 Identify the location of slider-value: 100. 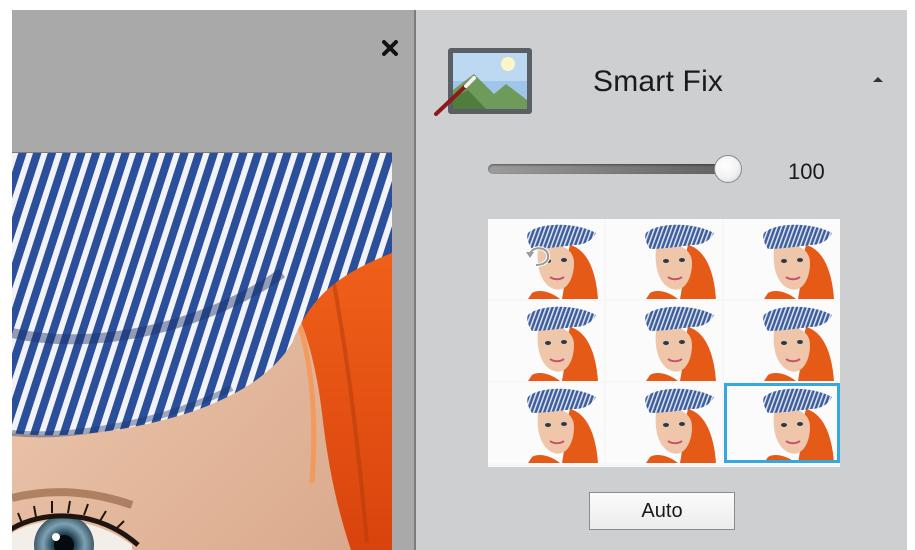
(806, 171).